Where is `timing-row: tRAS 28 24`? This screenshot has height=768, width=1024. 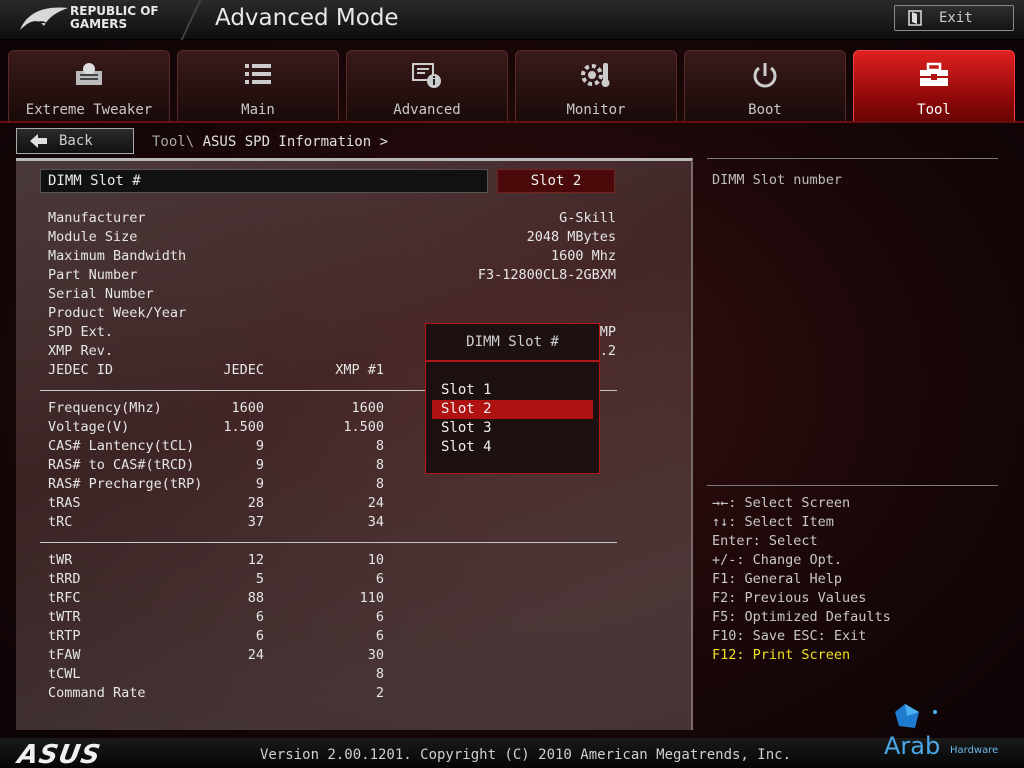
timing-row: tRAS 28 24 is located at coordinates (332, 504).